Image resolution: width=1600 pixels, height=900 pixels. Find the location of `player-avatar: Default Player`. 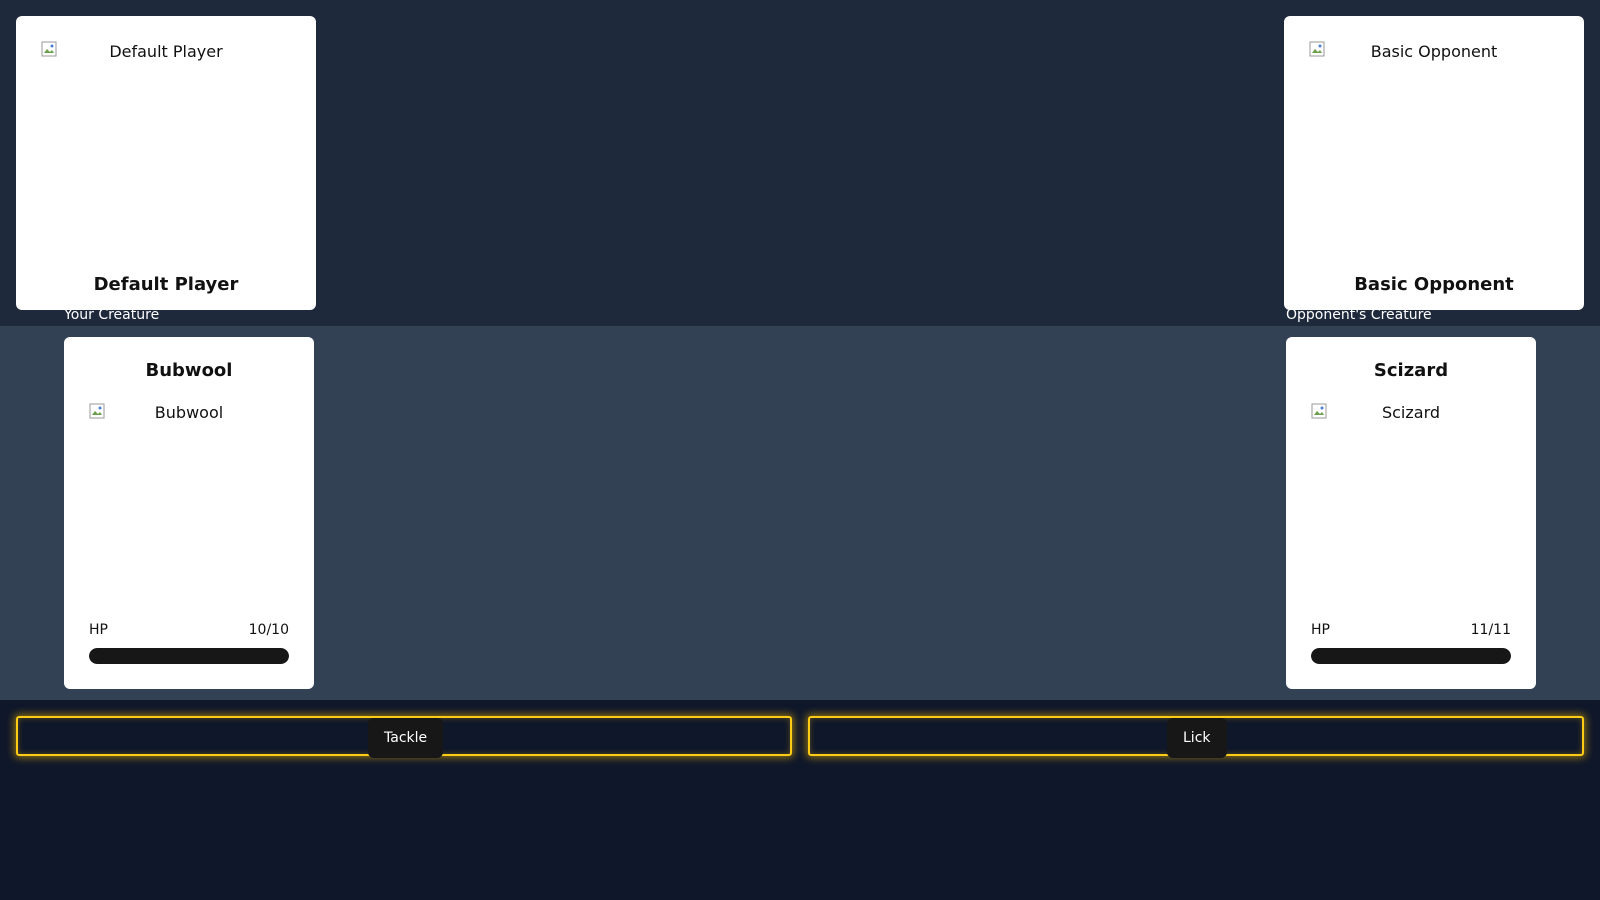

player-avatar: Default Player is located at coordinates (166, 141).